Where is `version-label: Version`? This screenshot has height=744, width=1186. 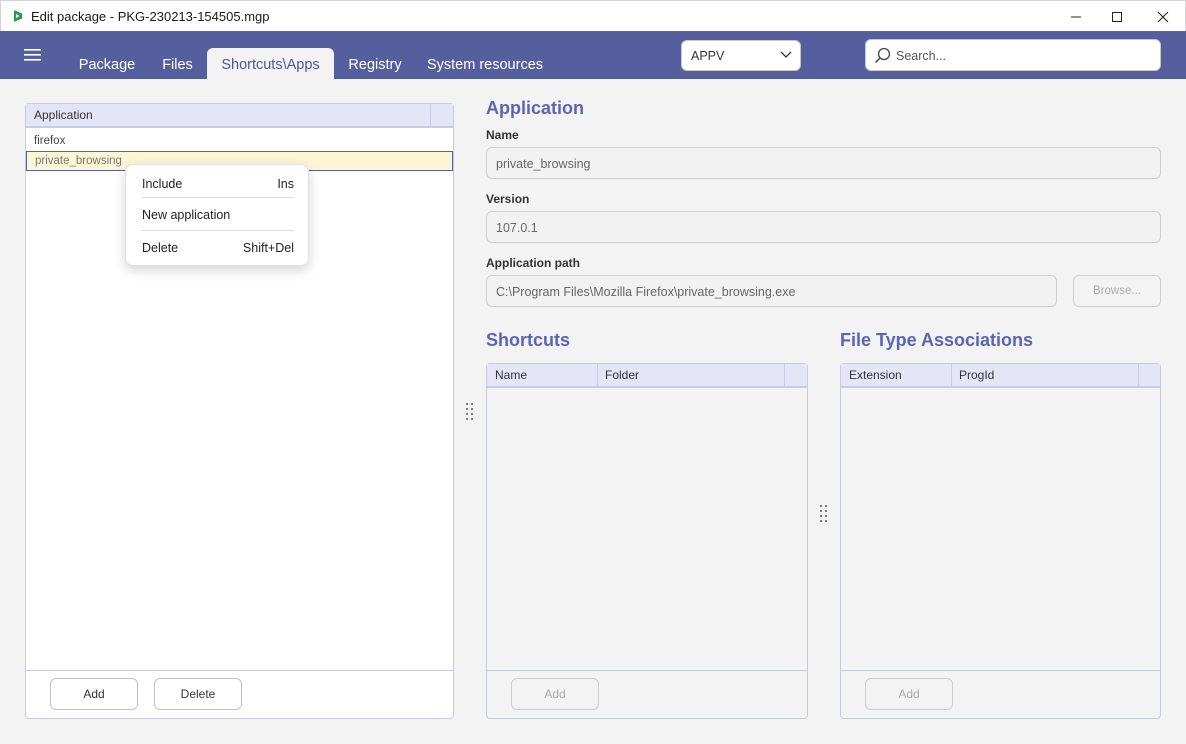
version-label: Version is located at coordinates (508, 199).